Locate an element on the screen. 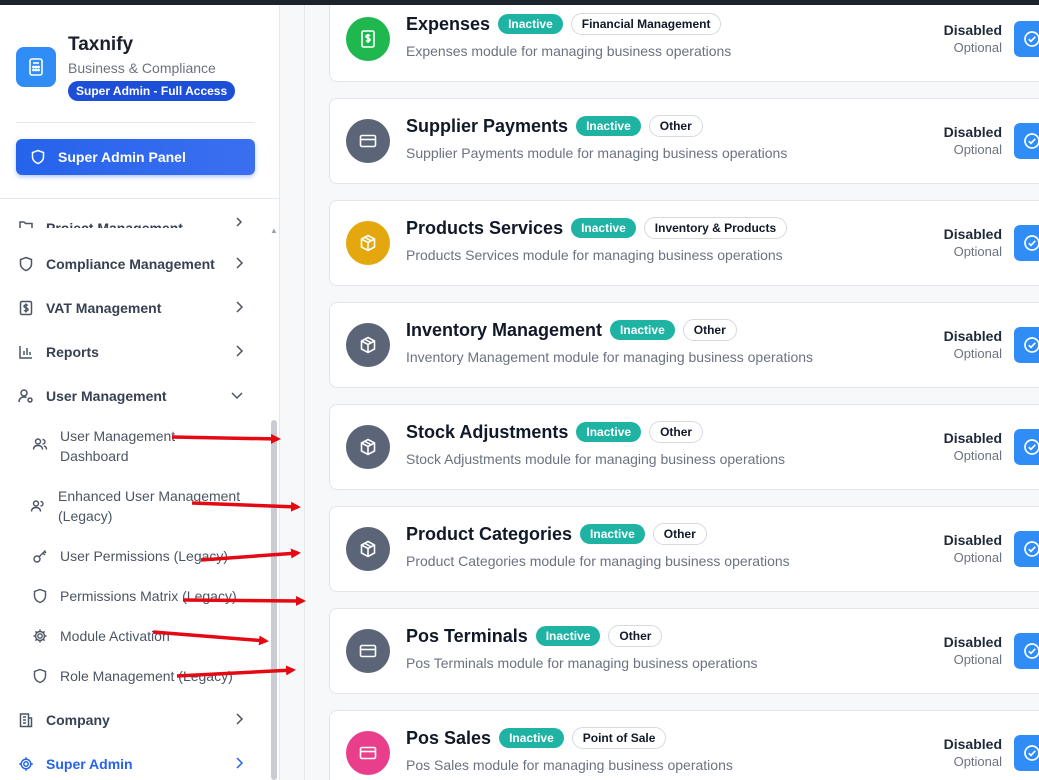 The height and width of the screenshot is (780, 1039). sidebar-item-user-management: User Management is located at coordinates (134, 396).